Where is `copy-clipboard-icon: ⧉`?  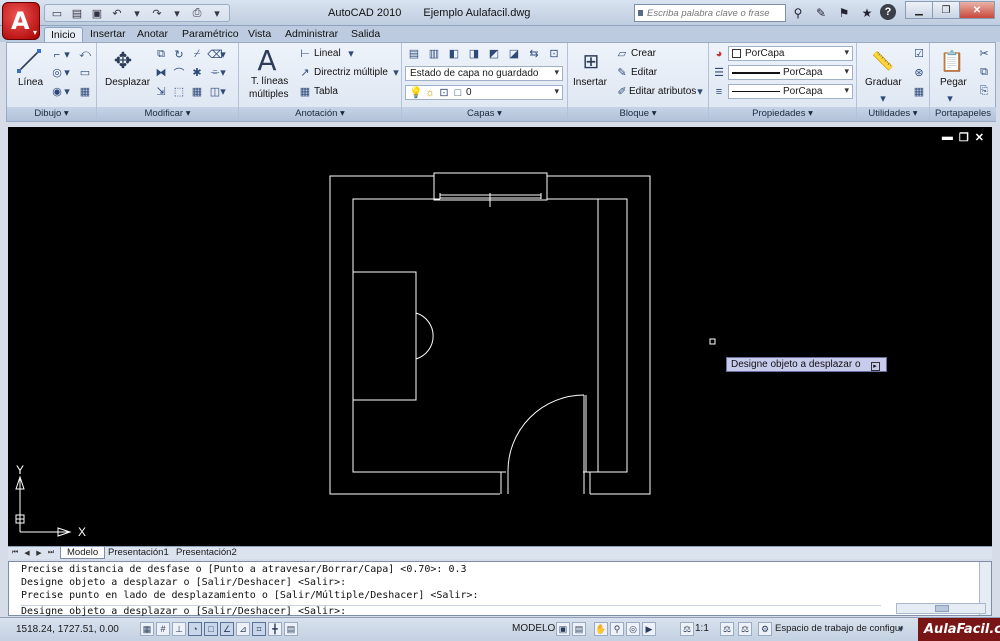
copy-clipboard-icon: ⧉ is located at coordinates (984, 72).